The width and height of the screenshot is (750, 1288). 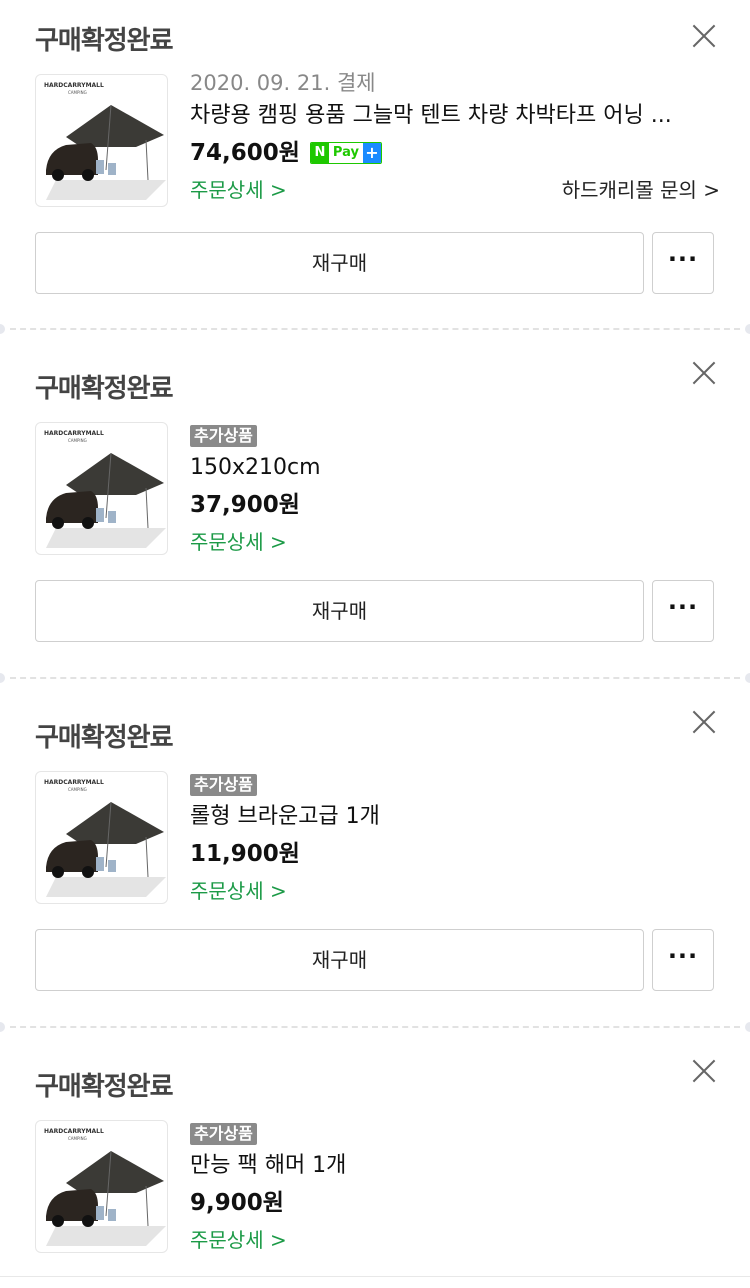 What do you see at coordinates (371, 153) in the screenshot?
I see `npay-plus-icon: +` at bounding box center [371, 153].